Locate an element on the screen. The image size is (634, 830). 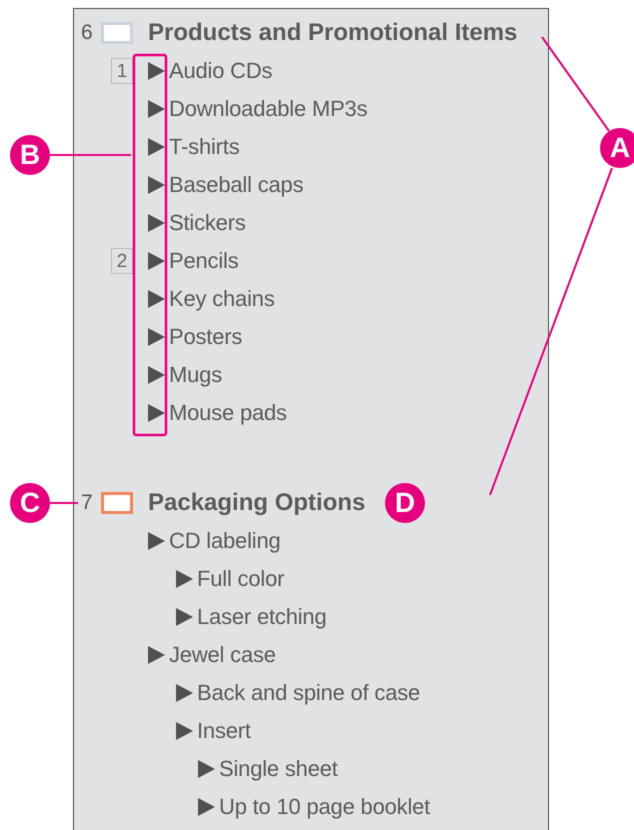
paragraph-marker: 2 is located at coordinates (122, 261).